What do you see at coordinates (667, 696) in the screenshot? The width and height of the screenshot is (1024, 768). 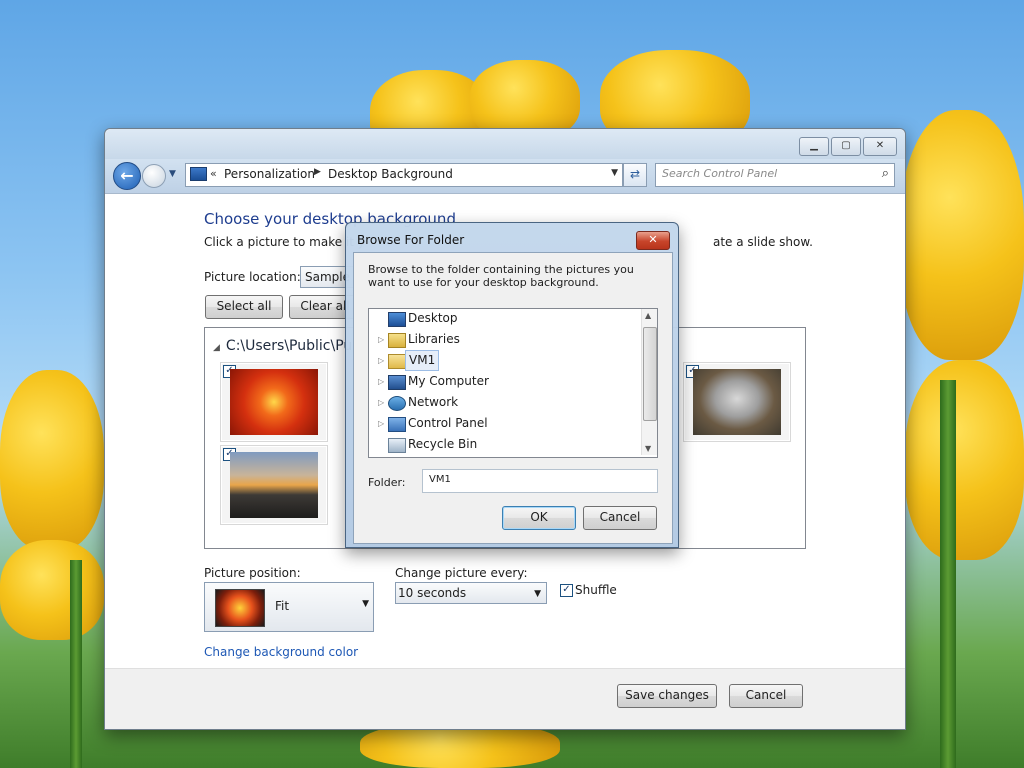 I see `save-changes-button: Save changes` at bounding box center [667, 696].